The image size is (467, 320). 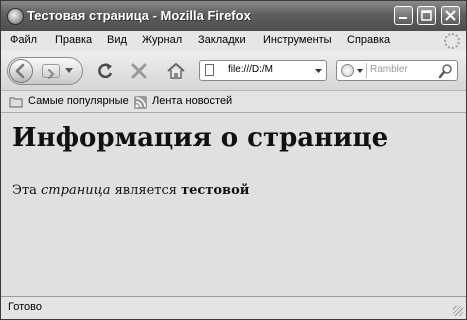 What do you see at coordinates (69, 71) in the screenshot?
I see `history-dropdown-icon` at bounding box center [69, 71].